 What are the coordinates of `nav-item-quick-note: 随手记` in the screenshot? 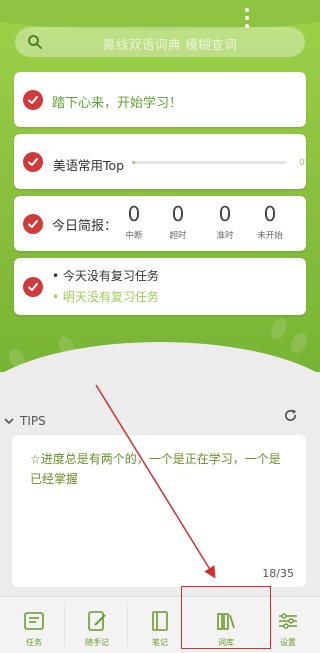 It's located at (97, 625).